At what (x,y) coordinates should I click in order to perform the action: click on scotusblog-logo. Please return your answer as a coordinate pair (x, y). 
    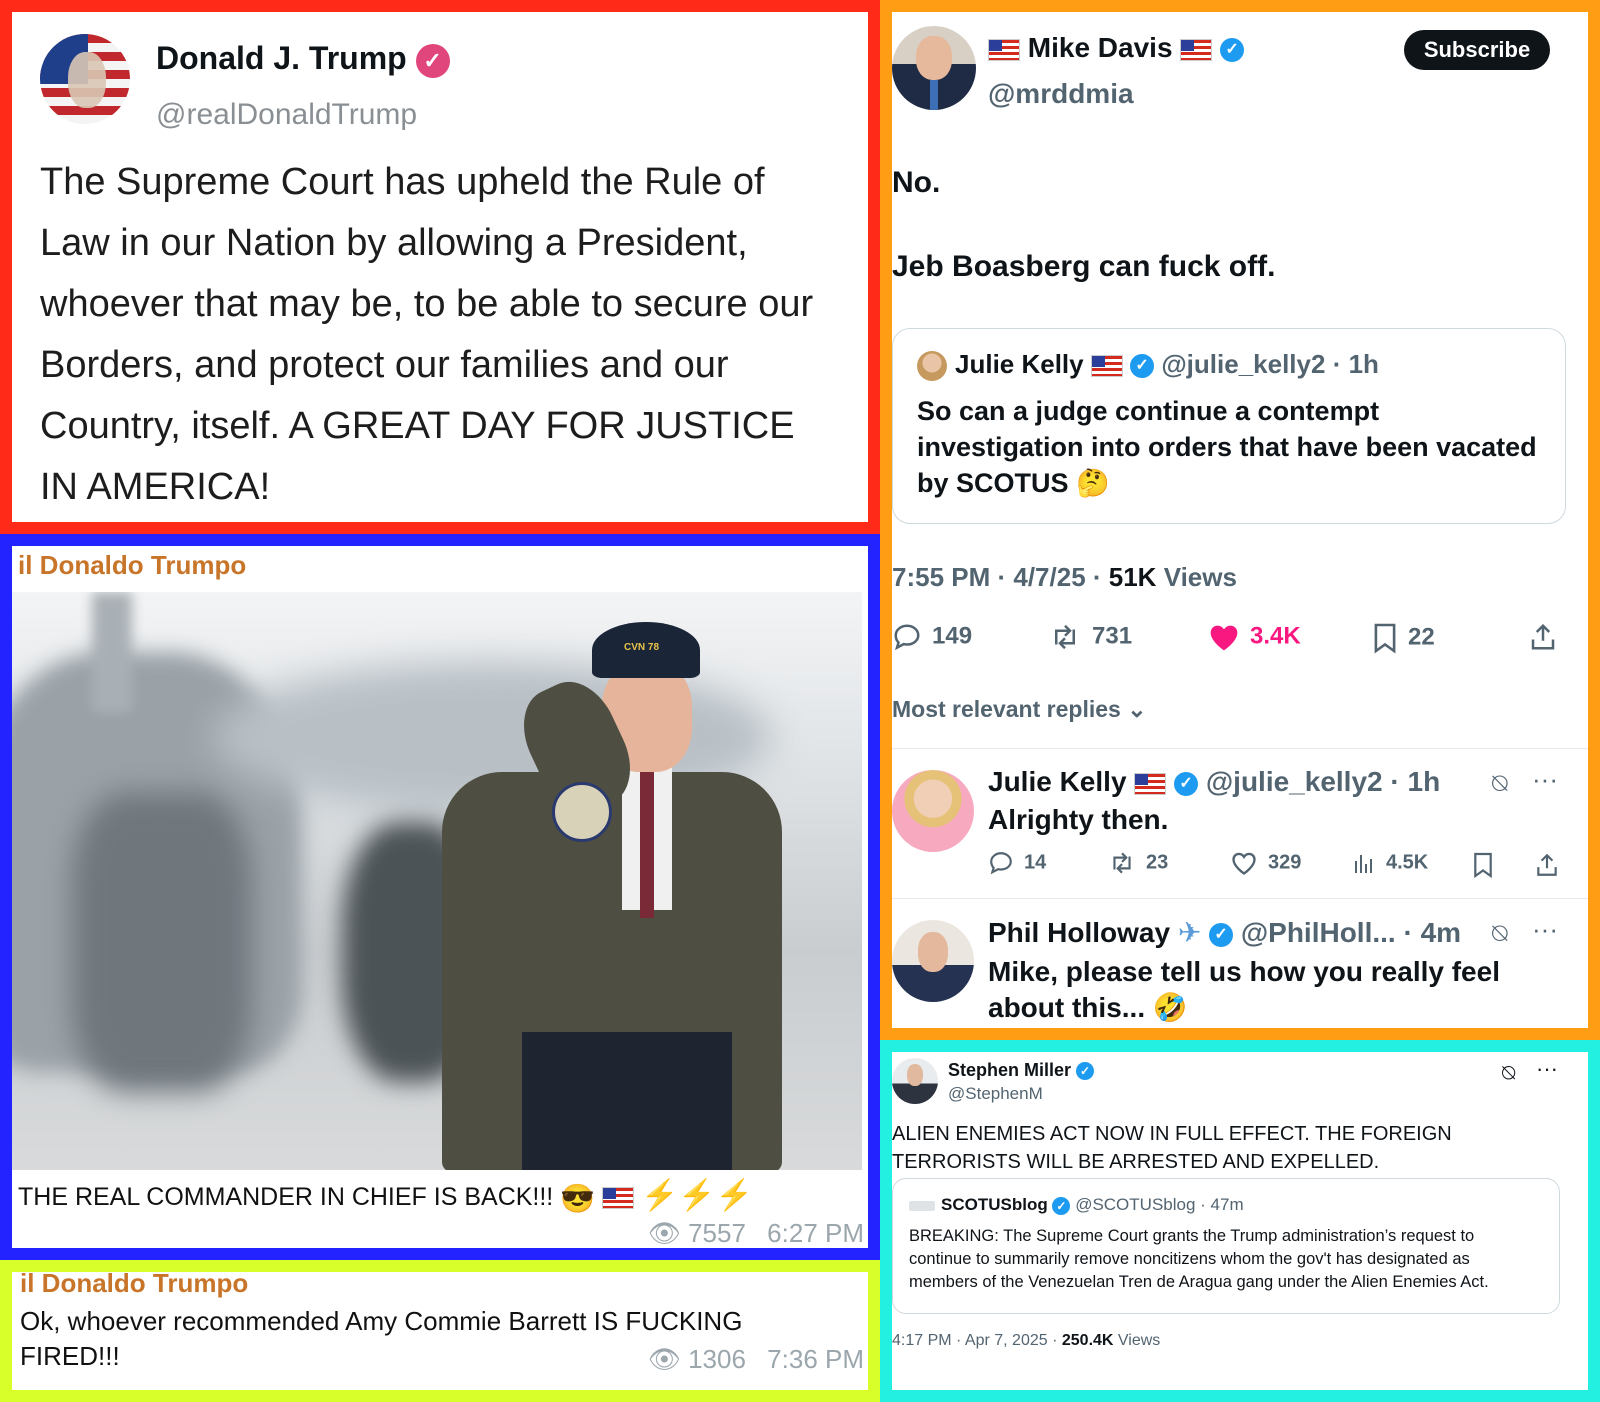
    Looking at the image, I should click on (922, 1206).